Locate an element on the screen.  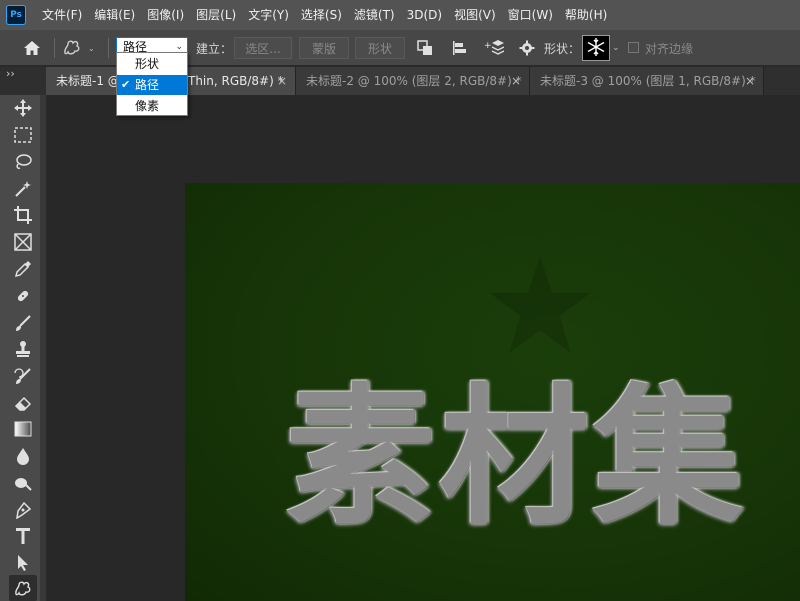
mode-option-path: ✔ 路径 is located at coordinates (152, 85).